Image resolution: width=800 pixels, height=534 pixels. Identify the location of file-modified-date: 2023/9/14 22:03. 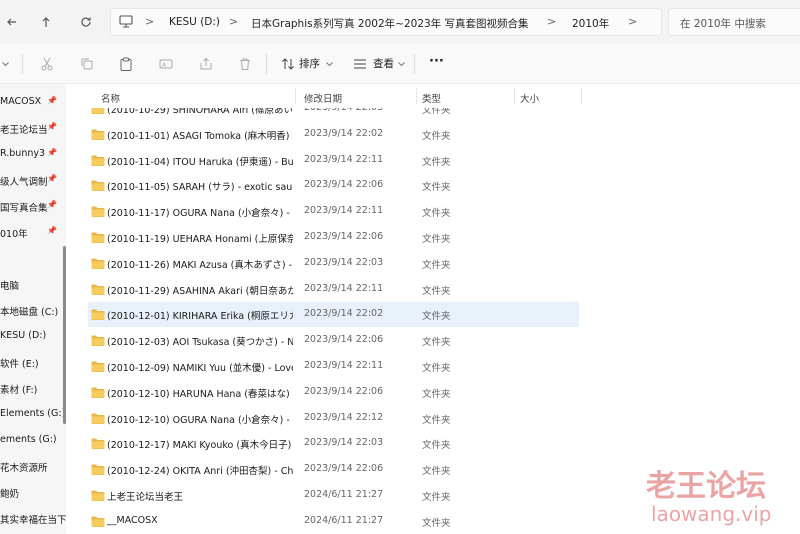
(344, 442).